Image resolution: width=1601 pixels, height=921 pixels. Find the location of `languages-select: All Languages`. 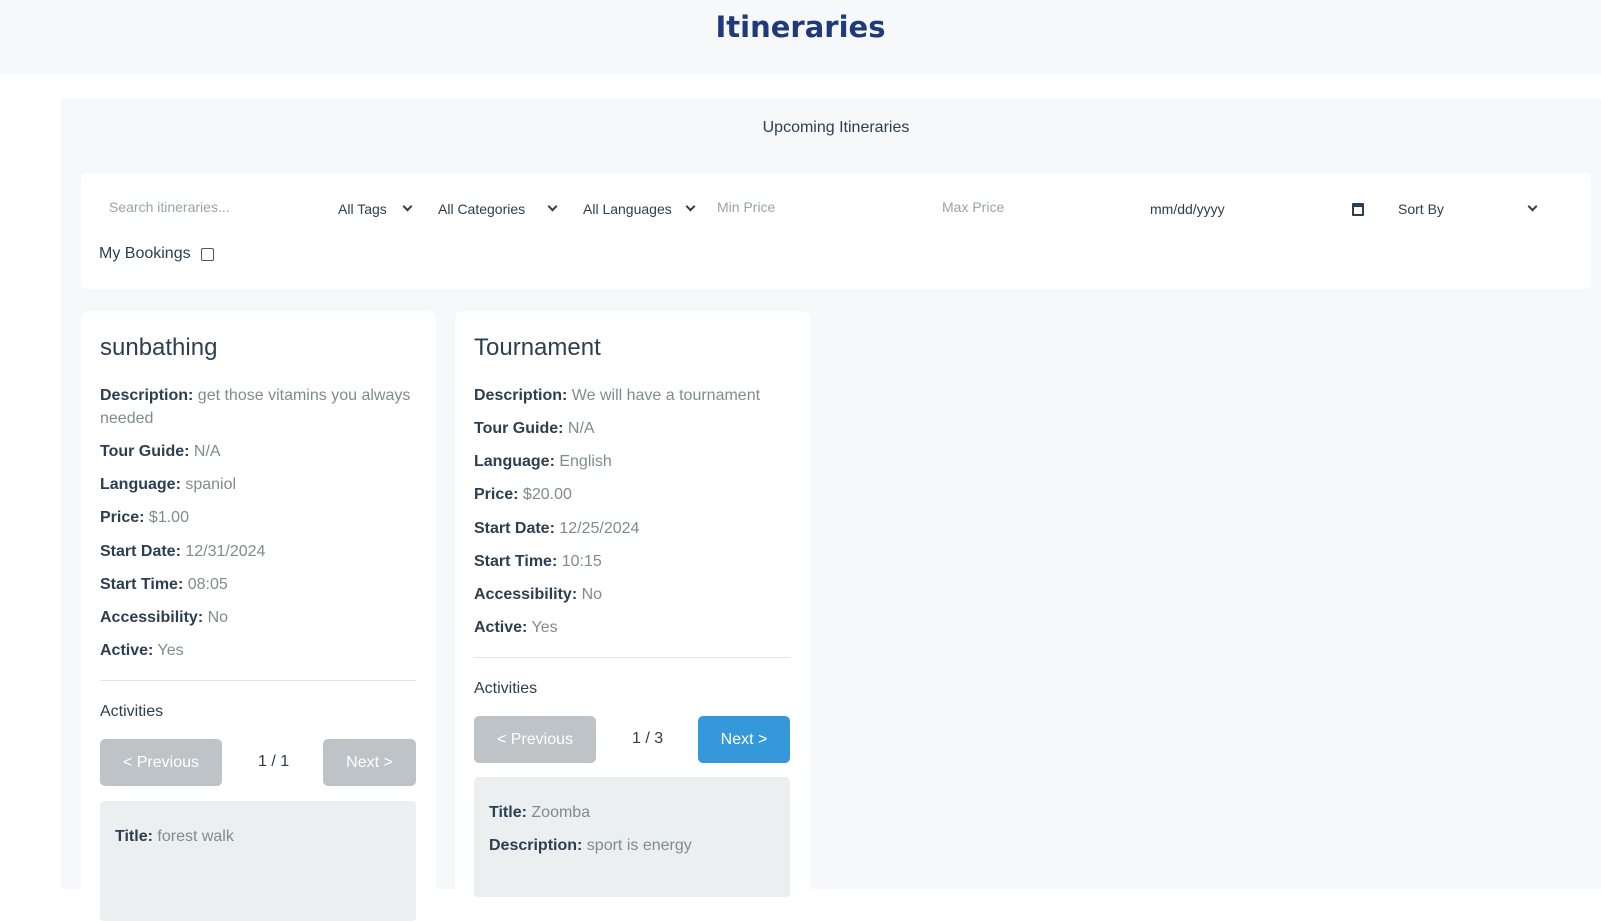

languages-select: All Languages is located at coordinates (639, 209).